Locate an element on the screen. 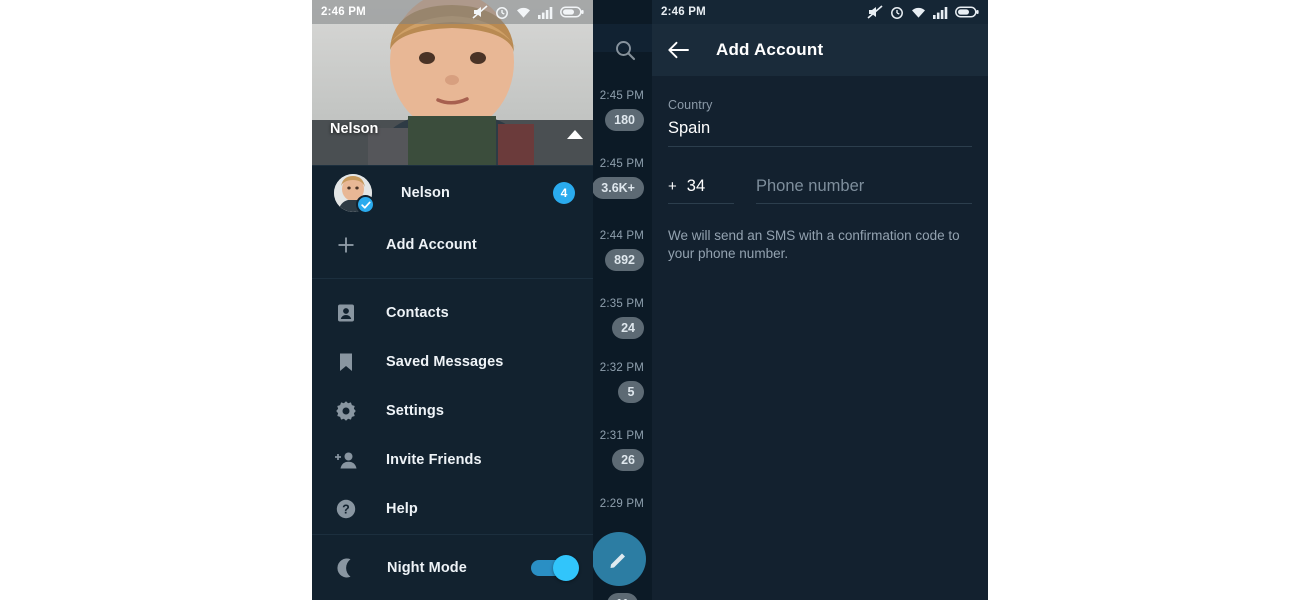  add-account-form: Country Spain + 34 Phone number We will is located at coordinates (820, 169).